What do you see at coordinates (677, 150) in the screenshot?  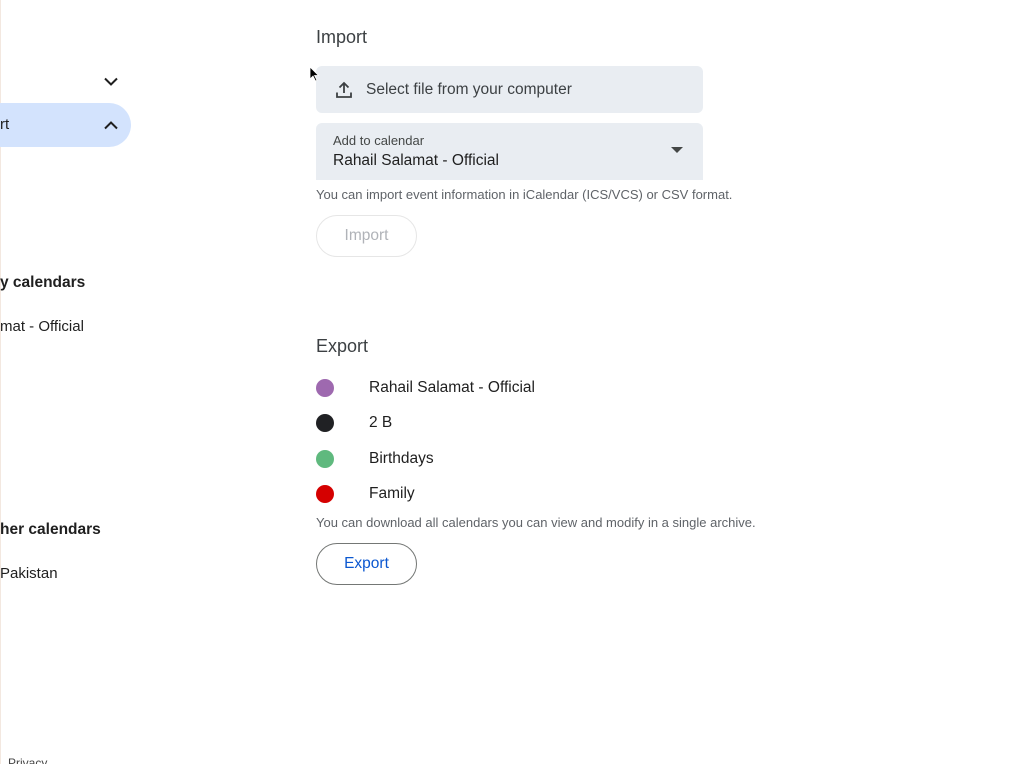 I see `dropdown-arrow-icon` at bounding box center [677, 150].